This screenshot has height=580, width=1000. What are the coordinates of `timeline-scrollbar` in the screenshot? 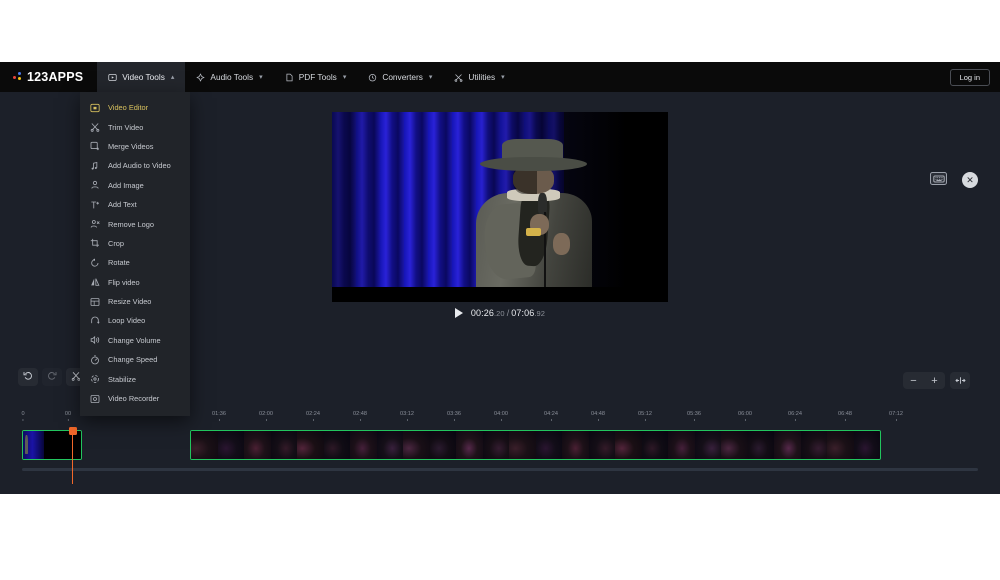 It's located at (500, 469).